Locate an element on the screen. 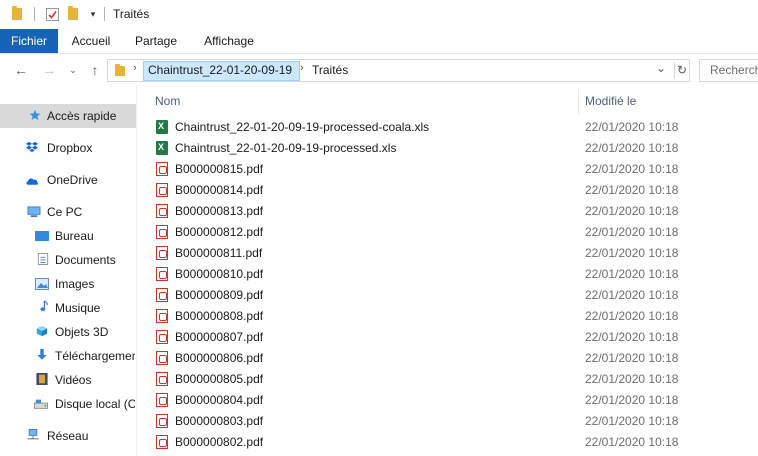  file-row: B000000804.pdf 22/01/2020 10:18 is located at coordinates (447, 400).